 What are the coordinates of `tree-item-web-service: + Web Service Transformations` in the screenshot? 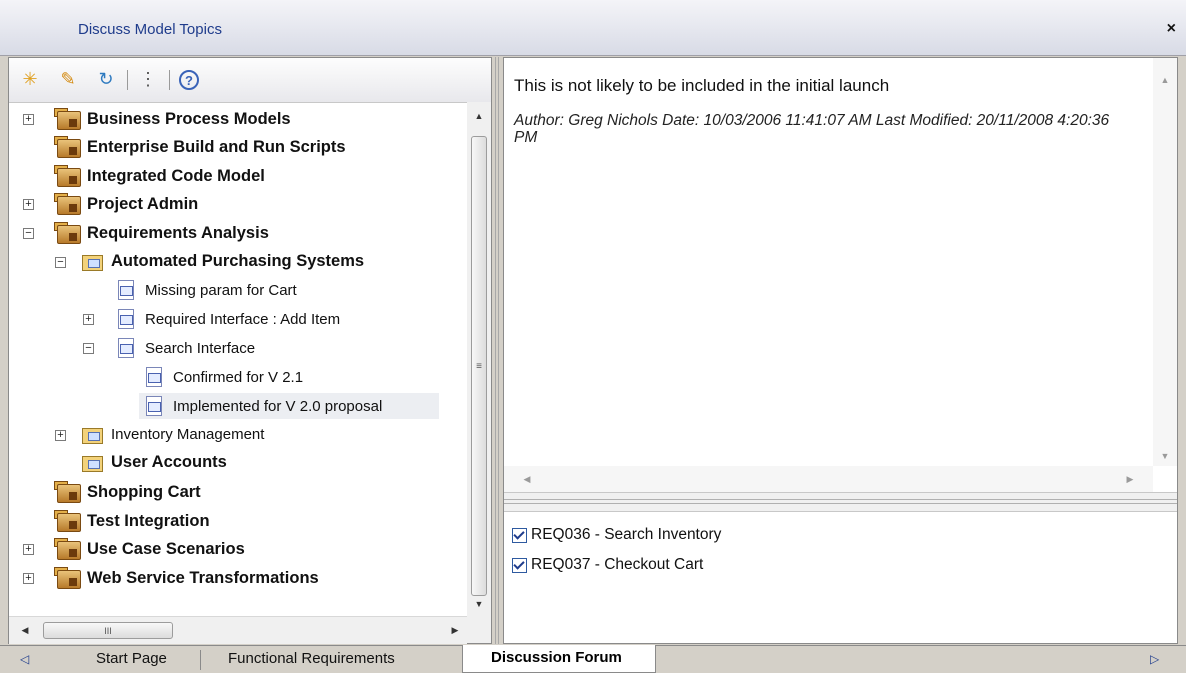 It's located at (238, 578).